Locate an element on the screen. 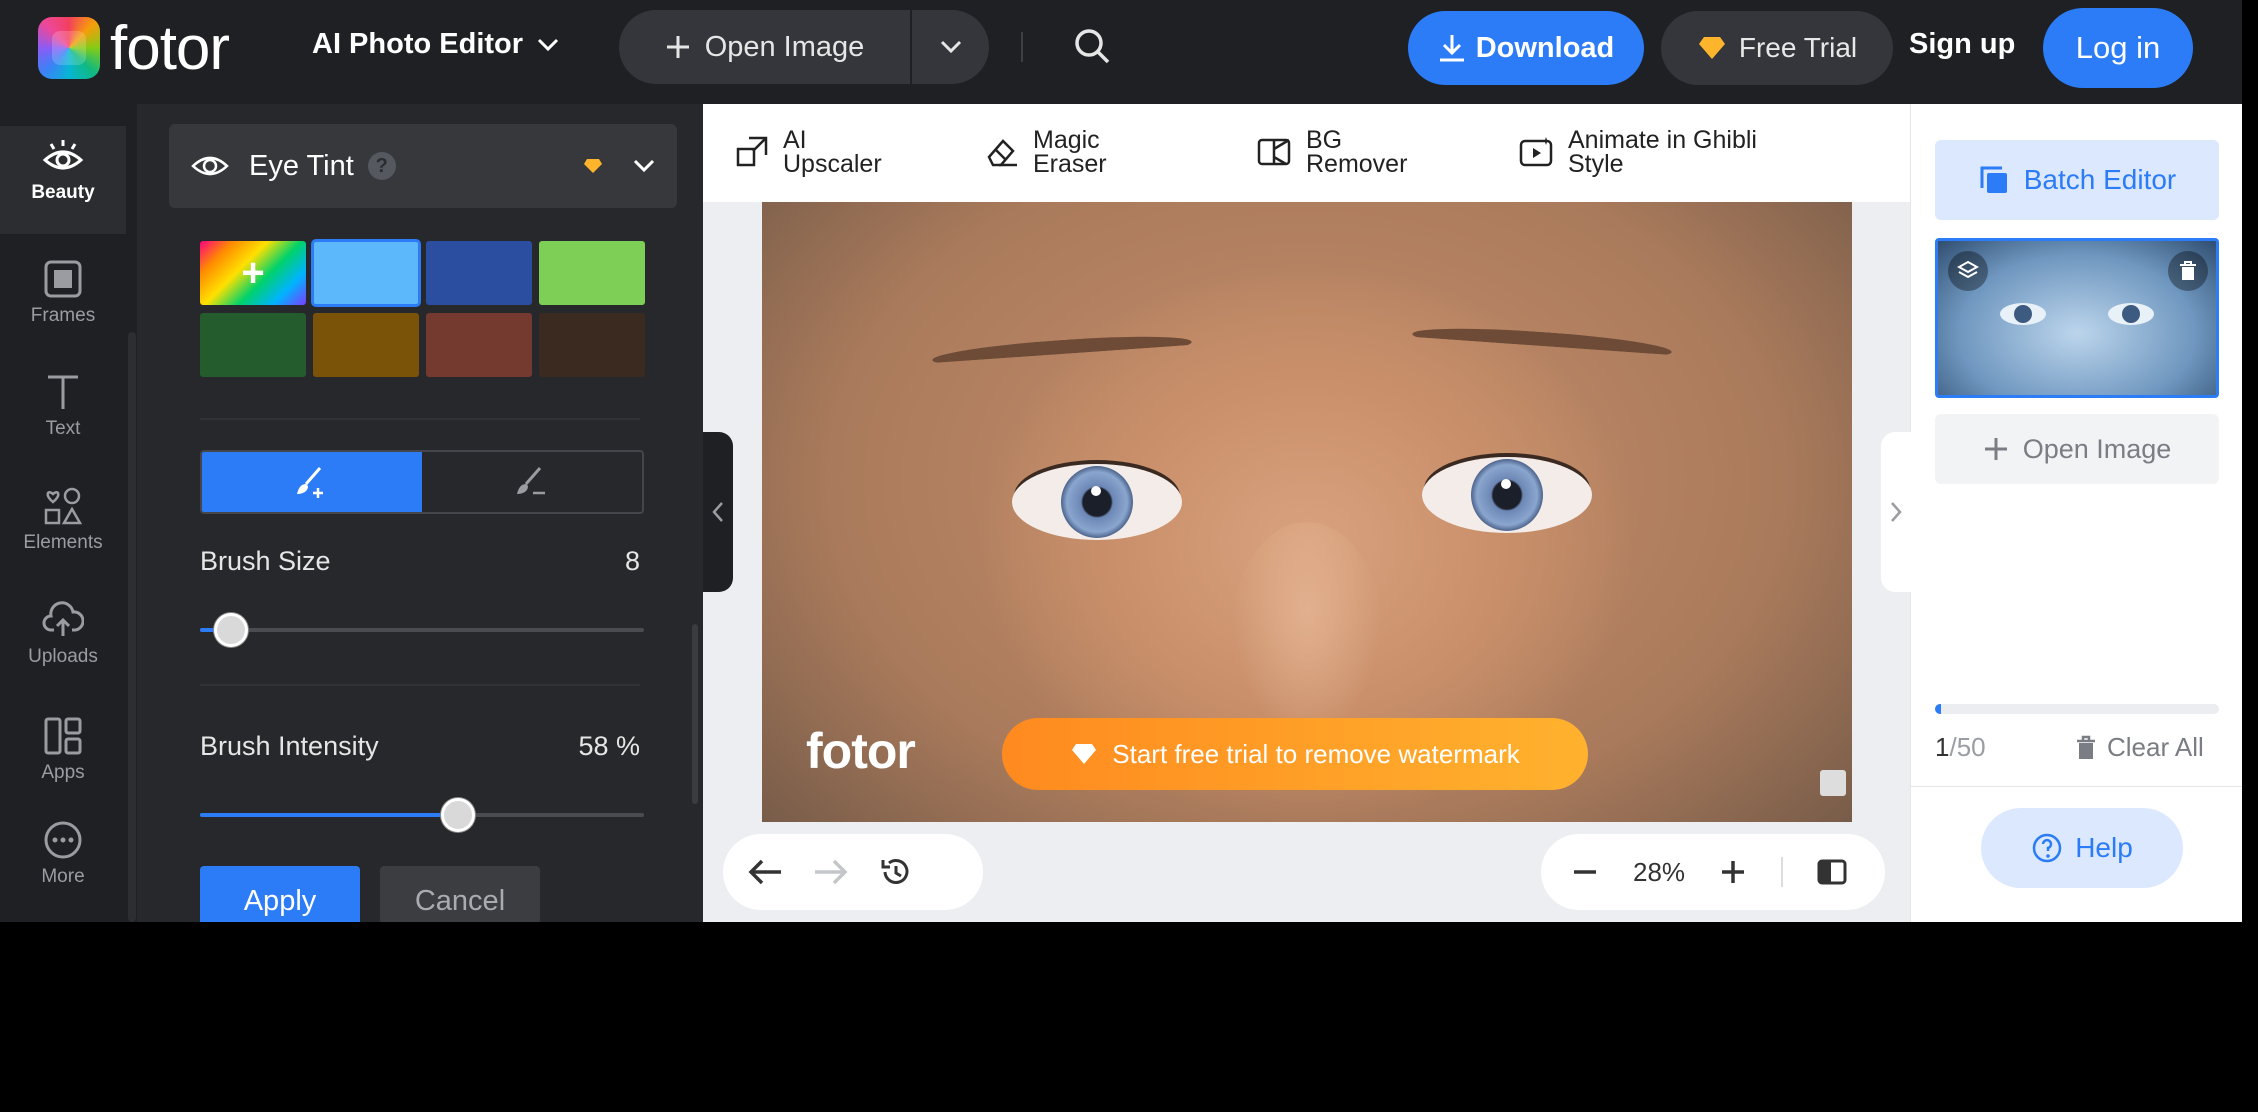 This screenshot has height=1112, width=2258. collapse-panel-button is located at coordinates (718, 512).